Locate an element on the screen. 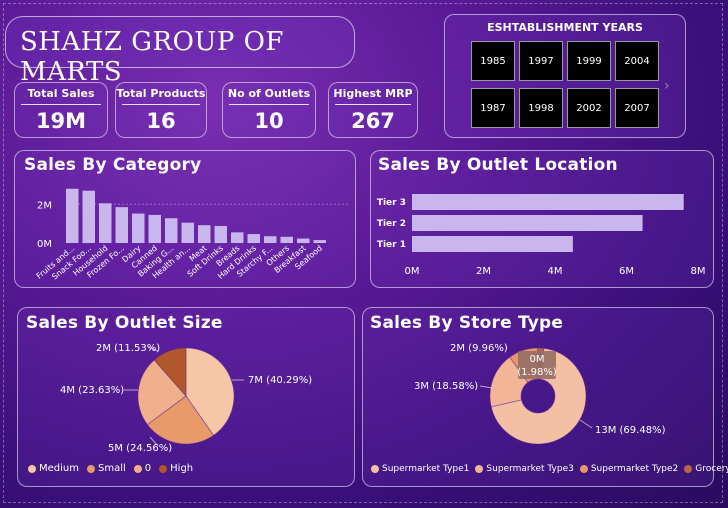 Image resolution: width=728 pixels, height=508 pixels. x-tick-label: 0M is located at coordinates (412, 271).